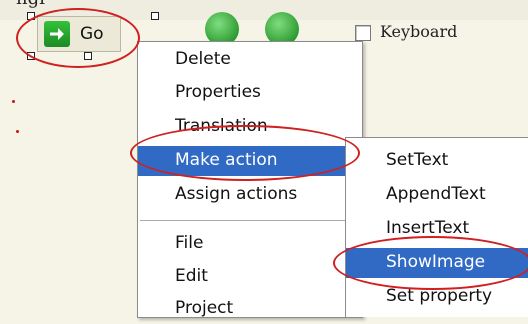 Image resolution: width=528 pixels, height=324 pixels. Describe the element at coordinates (417, 160) in the screenshot. I see `submenu-item-label: SetText` at that location.